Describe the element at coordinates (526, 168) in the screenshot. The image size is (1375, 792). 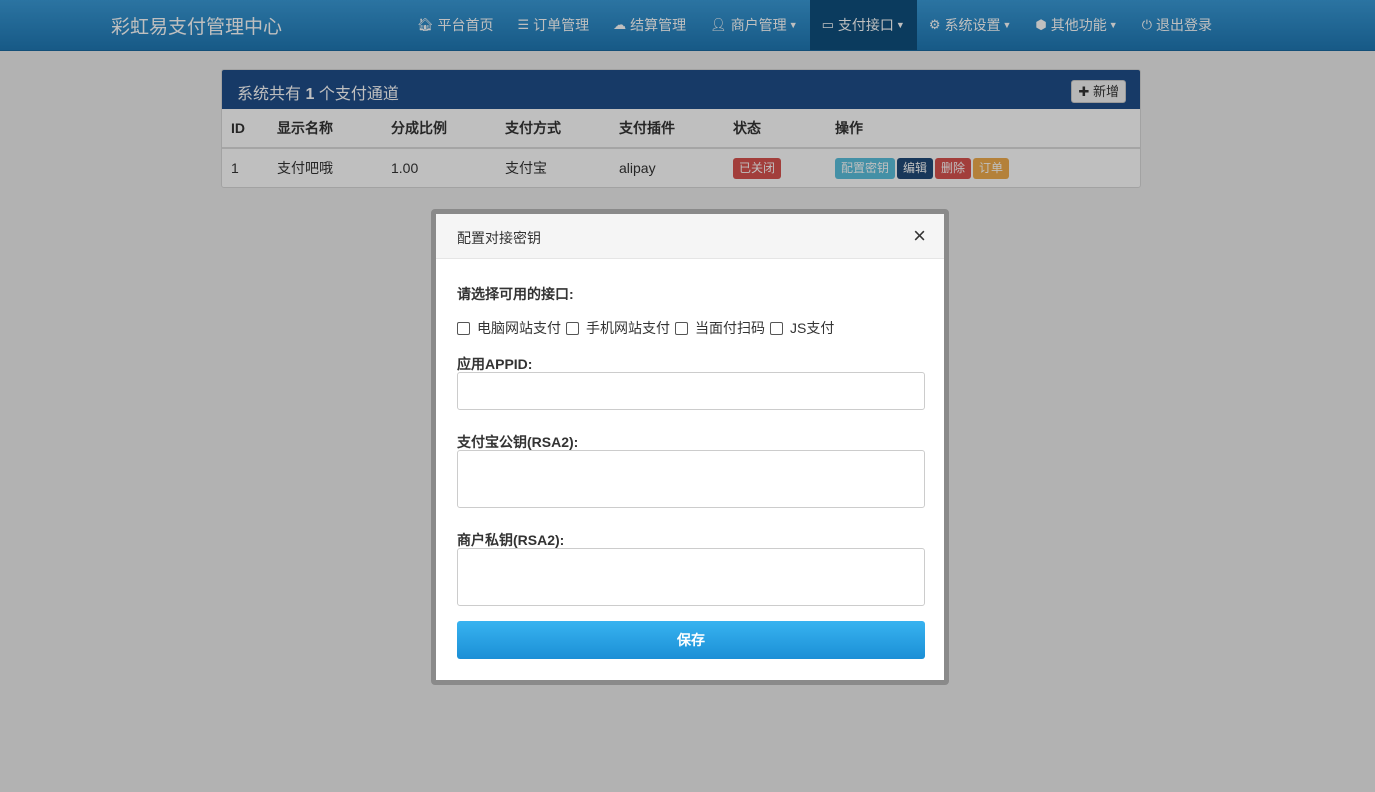
I see `cell-method: 支付宝` at that location.